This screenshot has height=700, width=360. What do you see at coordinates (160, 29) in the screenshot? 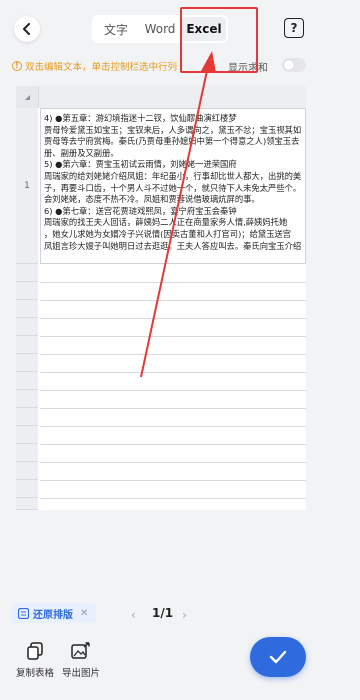
I see `tab-word: Word` at bounding box center [160, 29].